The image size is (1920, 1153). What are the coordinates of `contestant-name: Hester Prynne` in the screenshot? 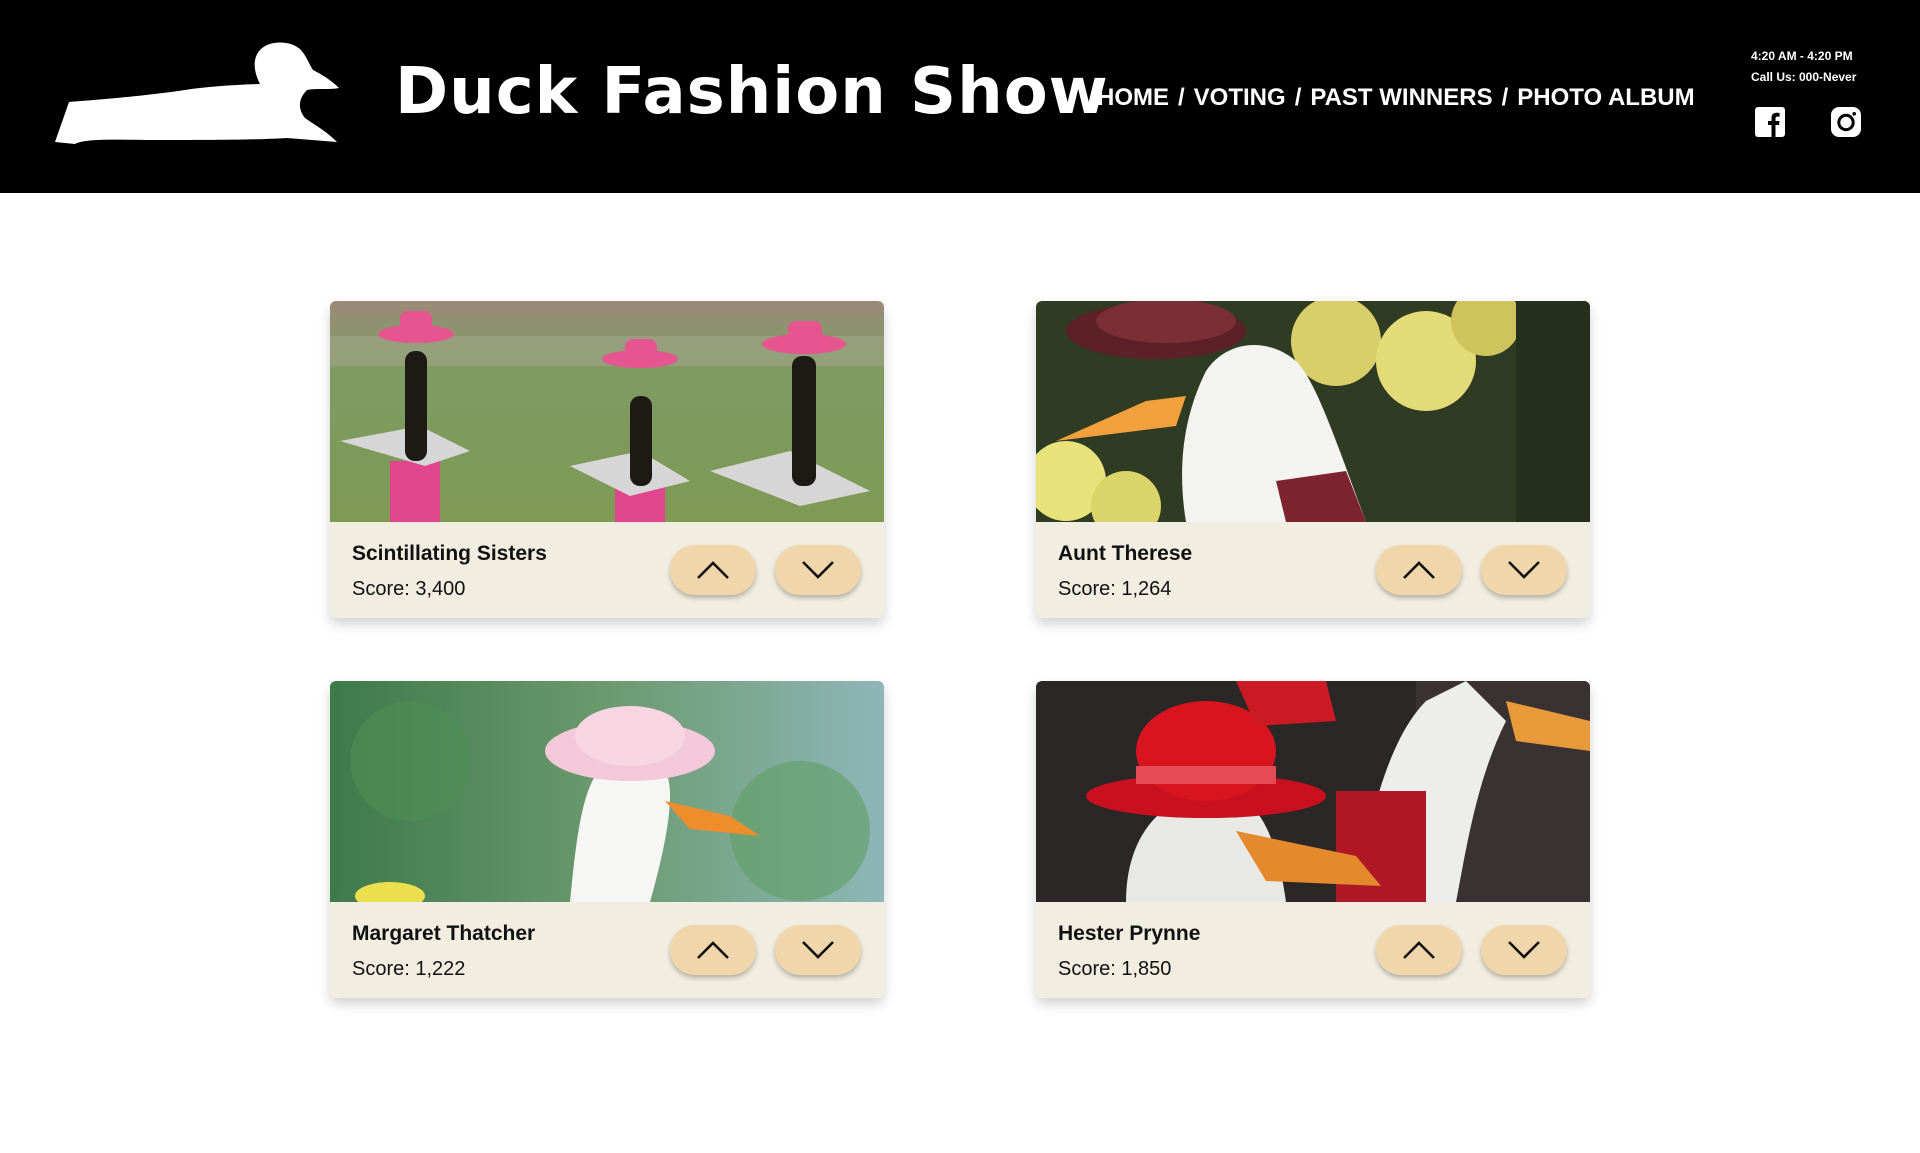 It's located at (1129, 933).